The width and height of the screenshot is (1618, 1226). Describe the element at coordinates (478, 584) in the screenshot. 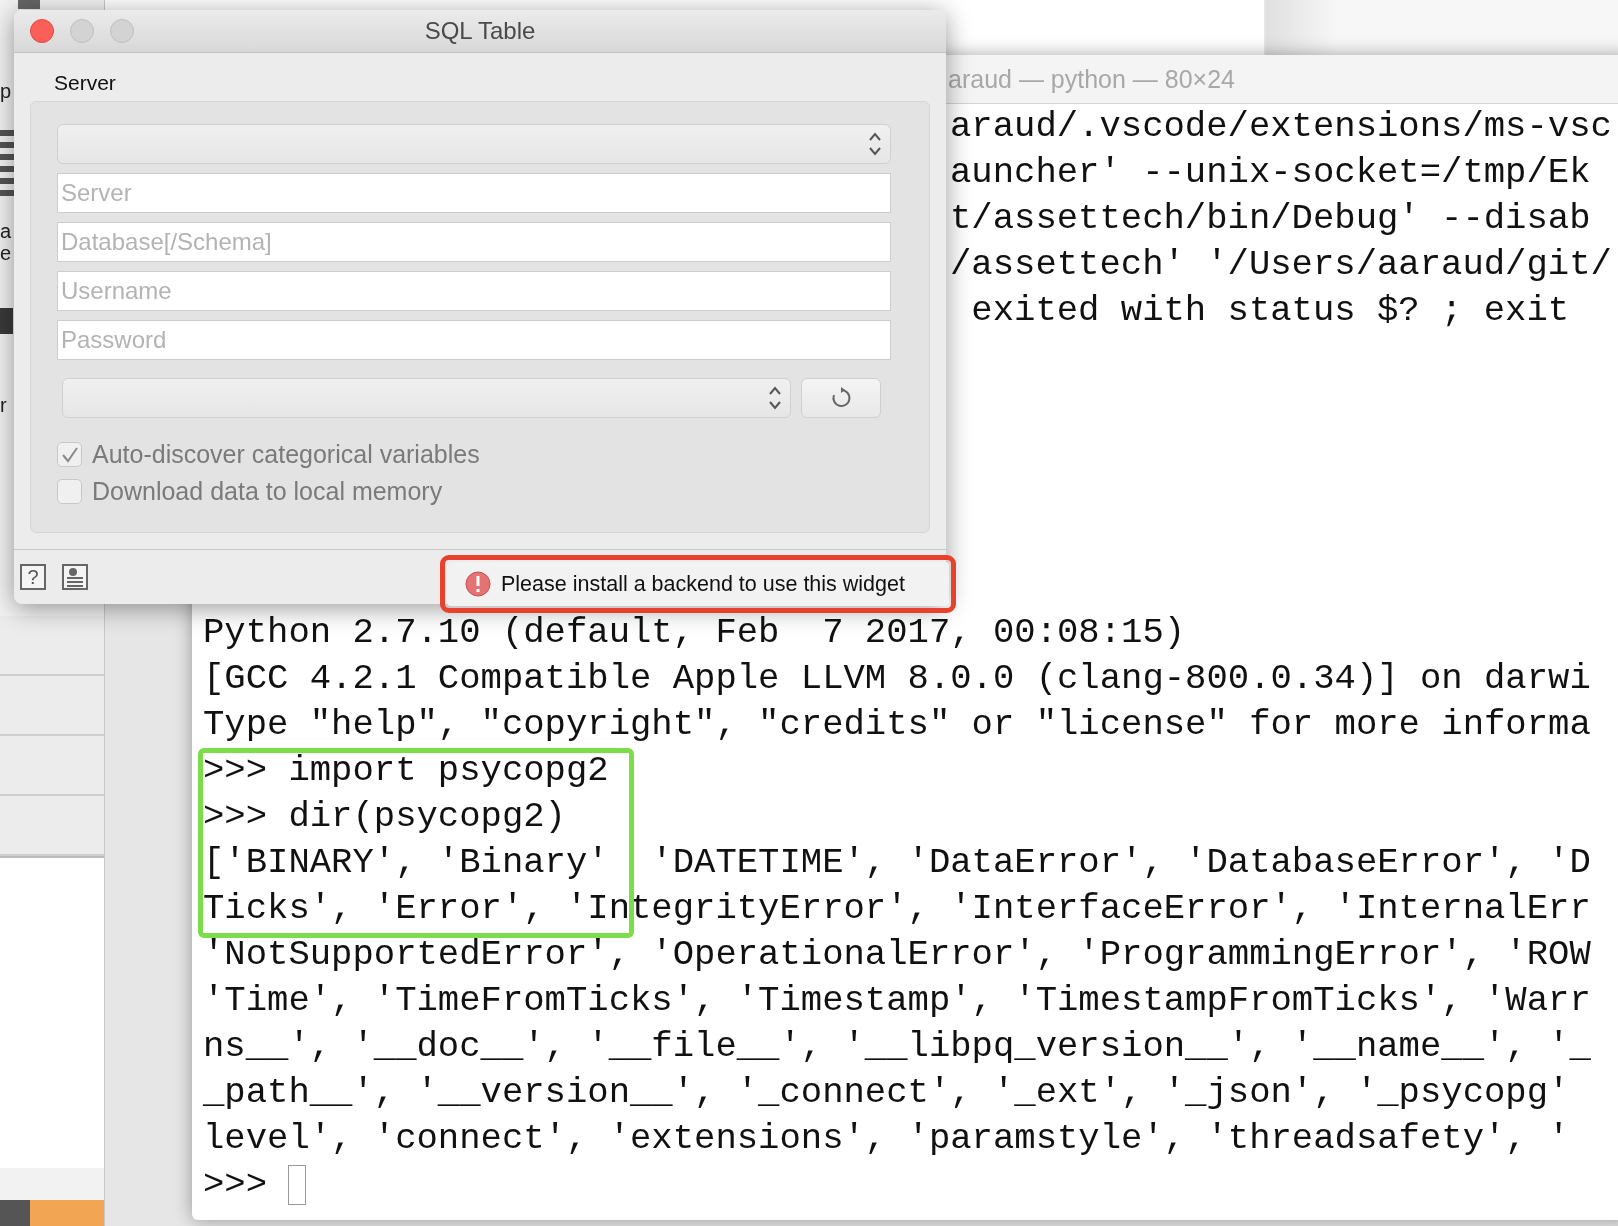

I see `warning-icon` at that location.